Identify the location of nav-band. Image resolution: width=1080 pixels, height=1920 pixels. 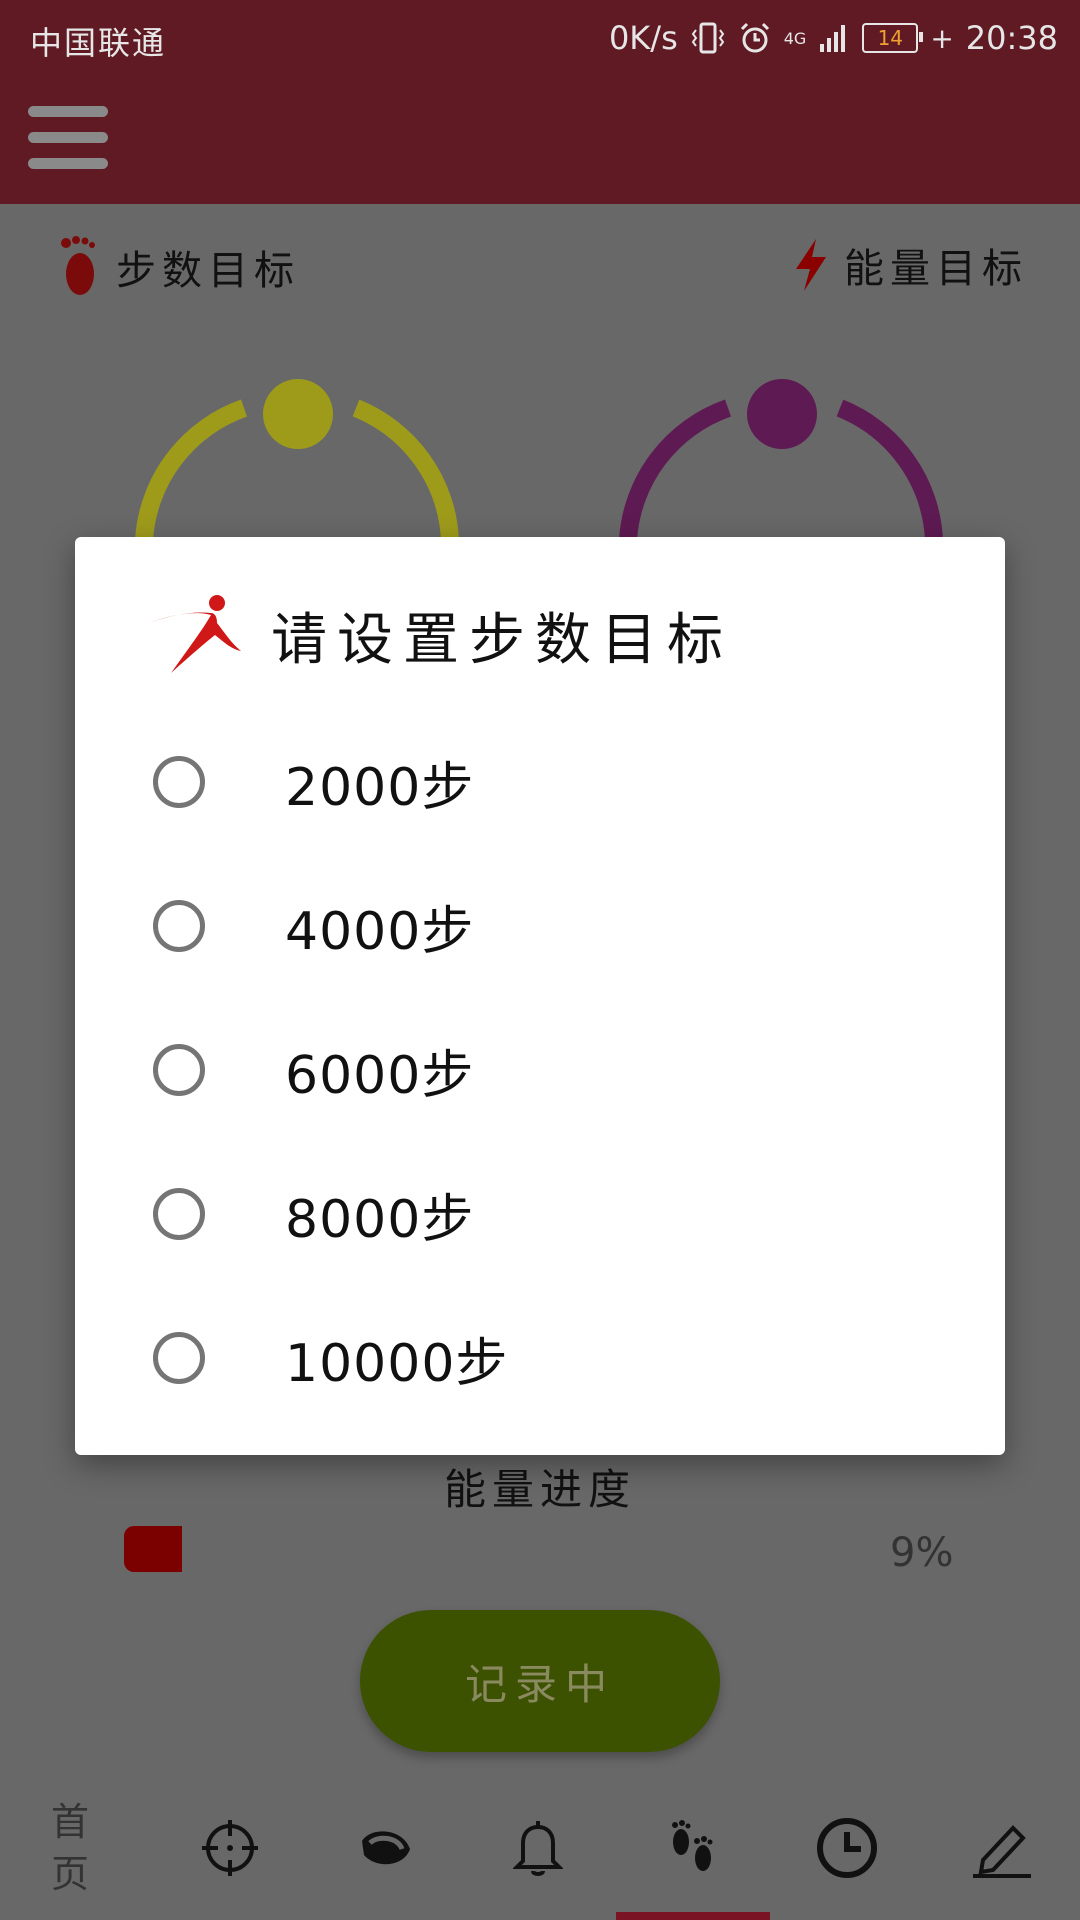
(386, 1848).